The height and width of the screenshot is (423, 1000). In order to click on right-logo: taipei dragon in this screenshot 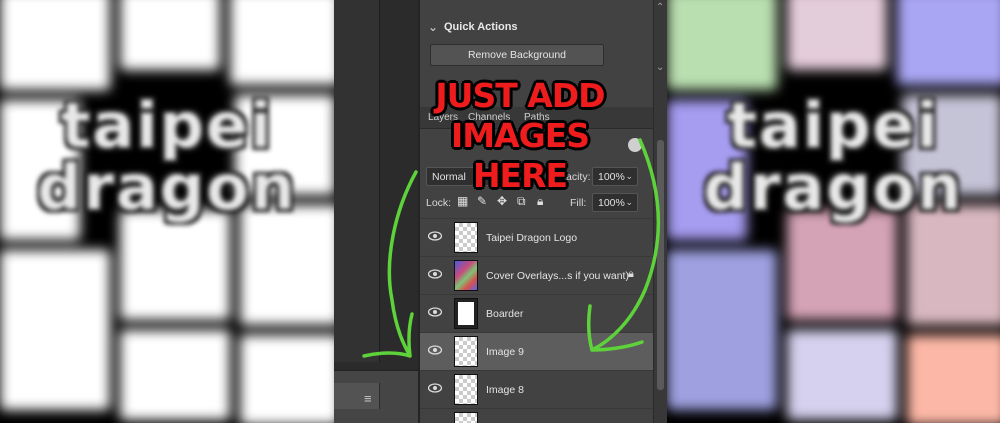, I will do `click(833, 157)`.